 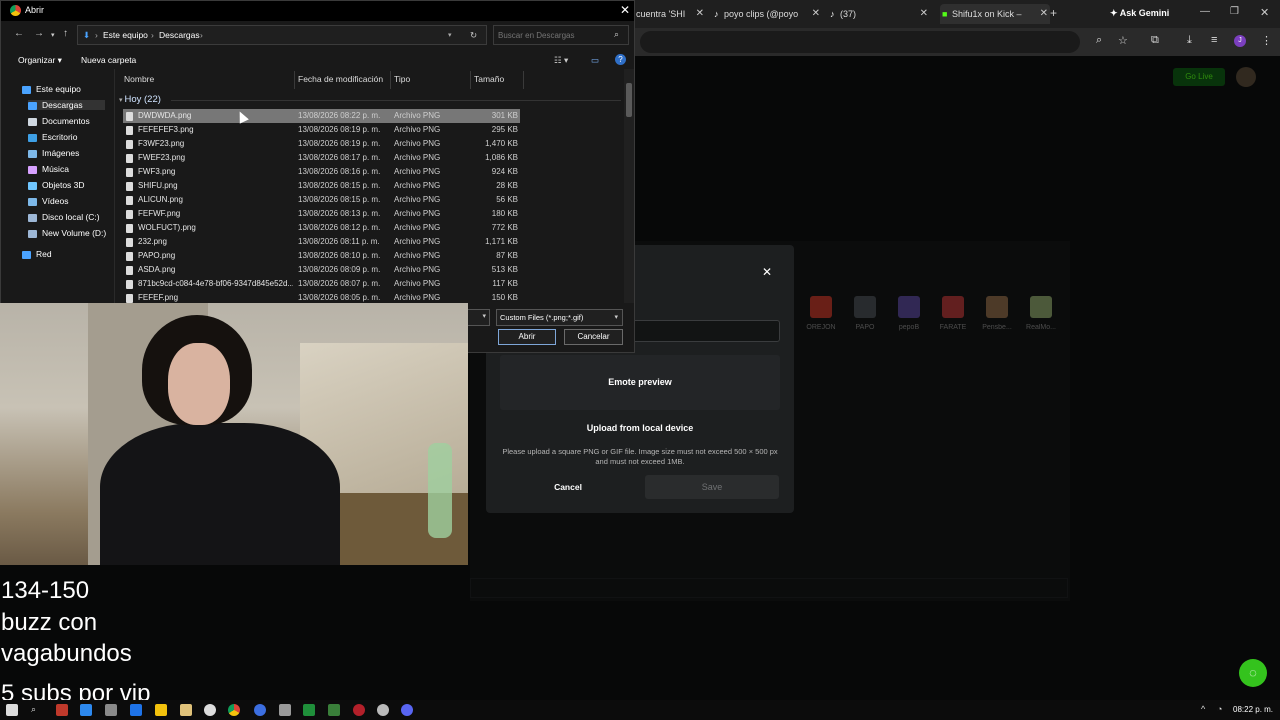 I want to click on recent-dropdown-icon: ▾, so click(x=53, y=35).